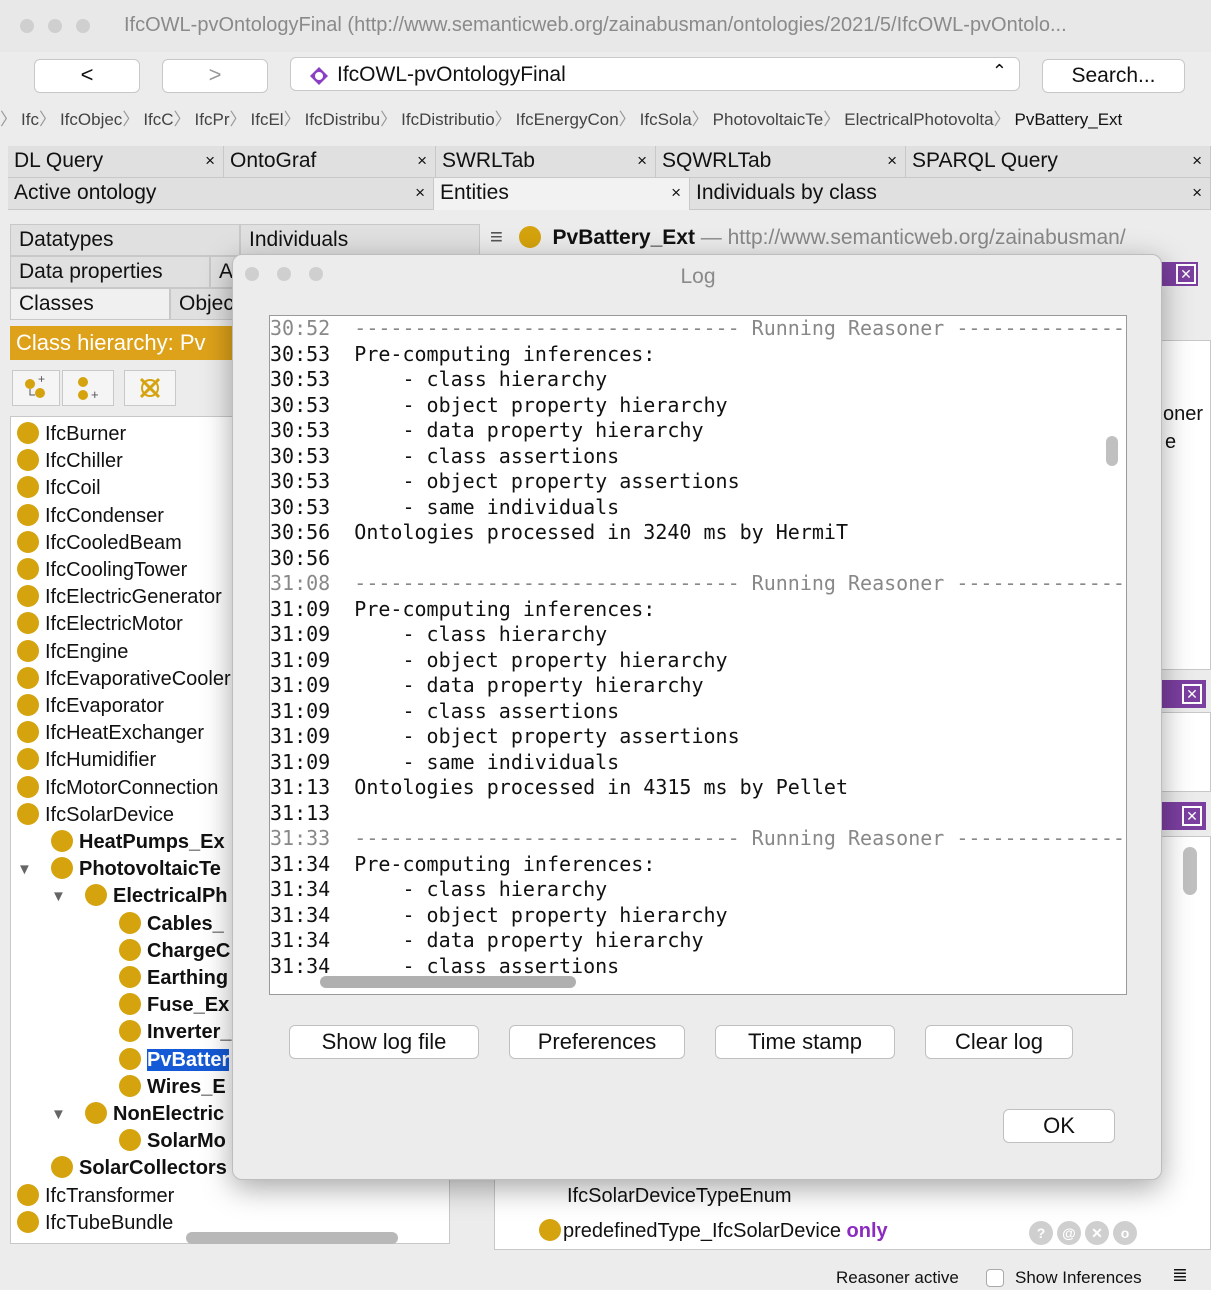 The image size is (1211, 1290). Describe the element at coordinates (292, 1238) in the screenshot. I see `tree-horizontal-scrollbar` at that location.